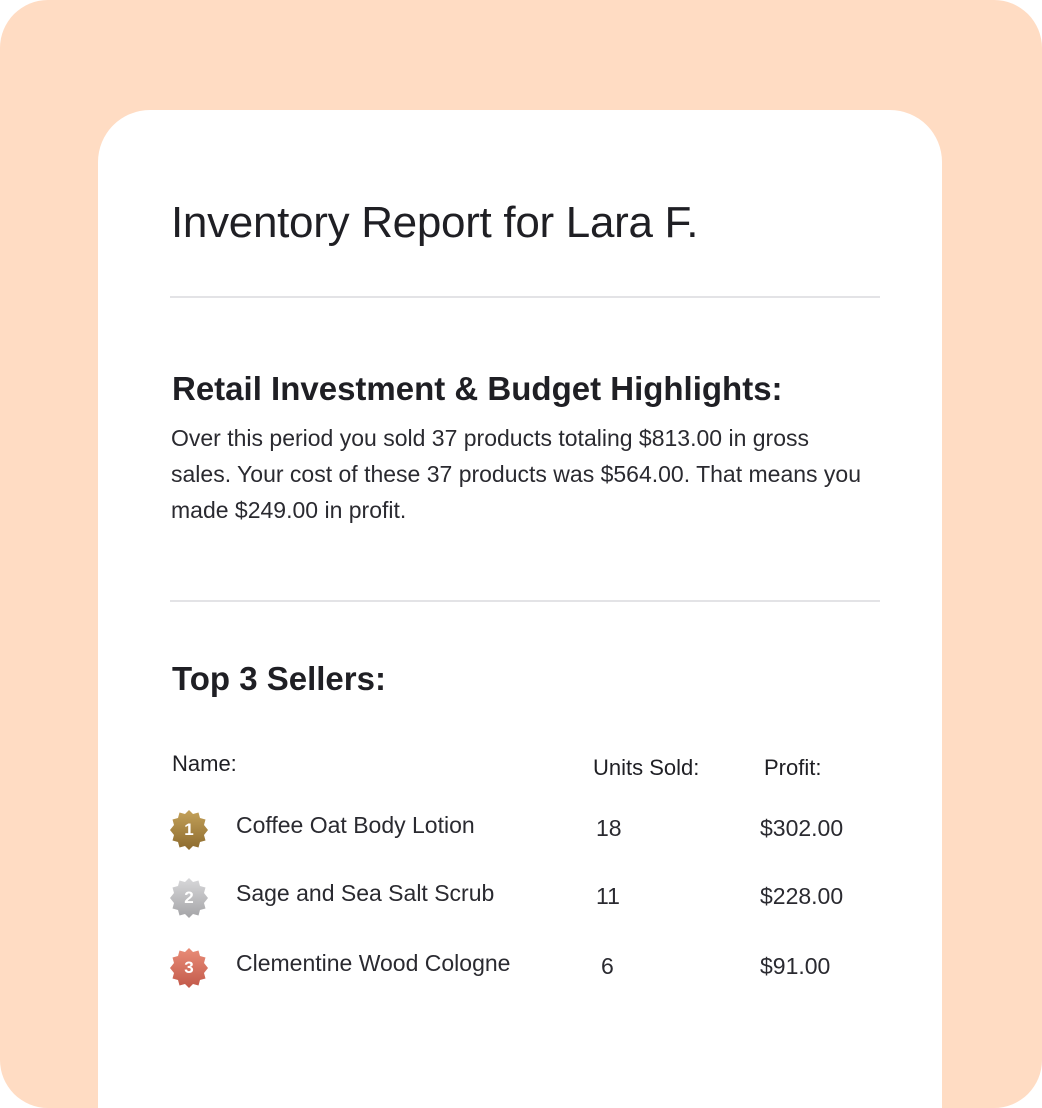 The width and height of the screenshot is (1042, 1108). Describe the element at coordinates (793, 767) in the screenshot. I see `column-header-profit: Profit:` at that location.